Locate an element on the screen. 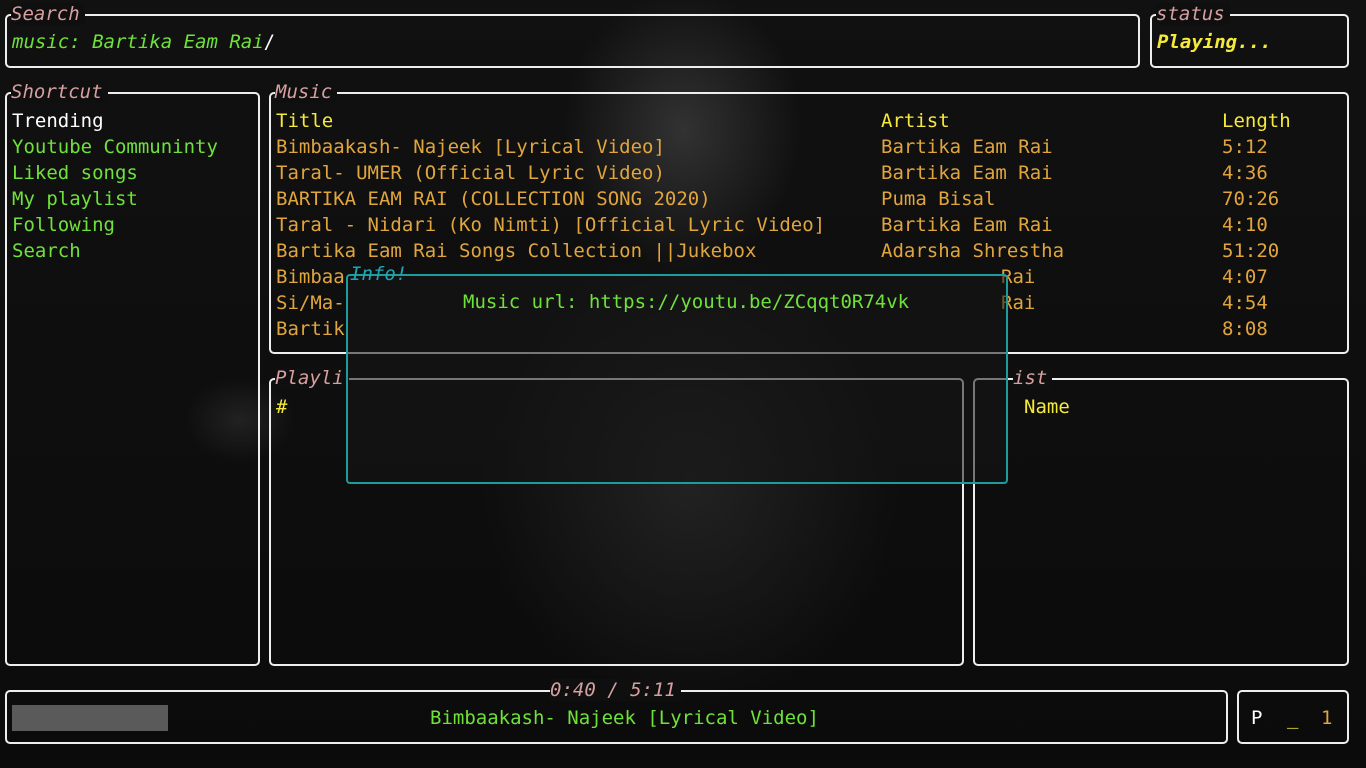  song-title: Bimbaakash- Najeek [Lyrical Video] is located at coordinates (470, 147).